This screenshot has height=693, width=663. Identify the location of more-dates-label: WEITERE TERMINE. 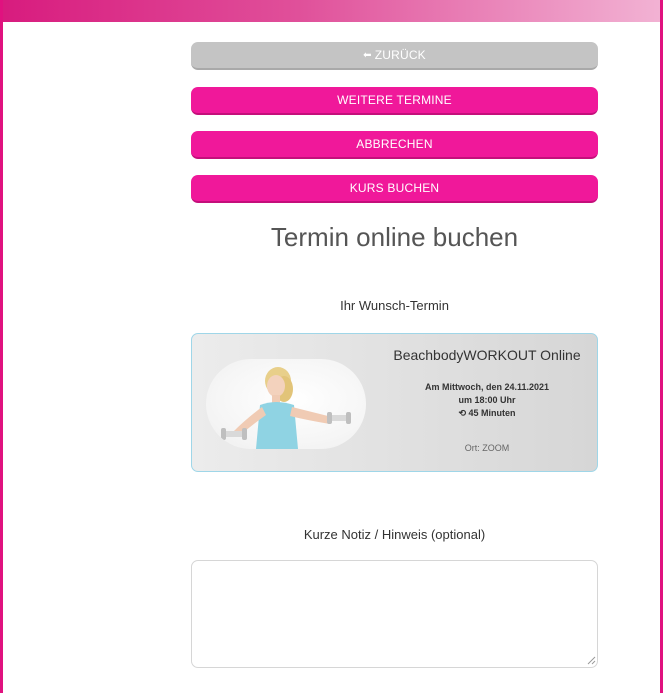
(394, 100).